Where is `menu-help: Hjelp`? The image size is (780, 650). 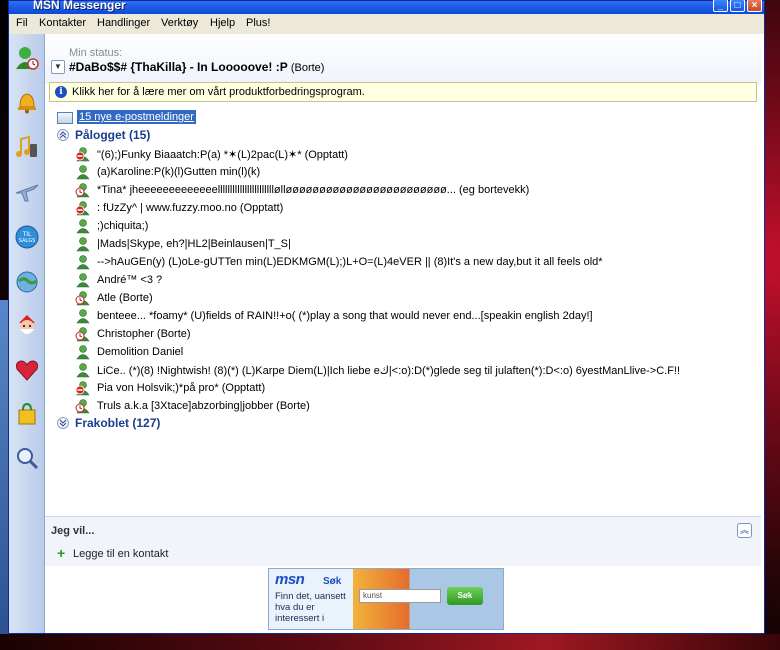
menu-help: Hjelp is located at coordinates (222, 23).